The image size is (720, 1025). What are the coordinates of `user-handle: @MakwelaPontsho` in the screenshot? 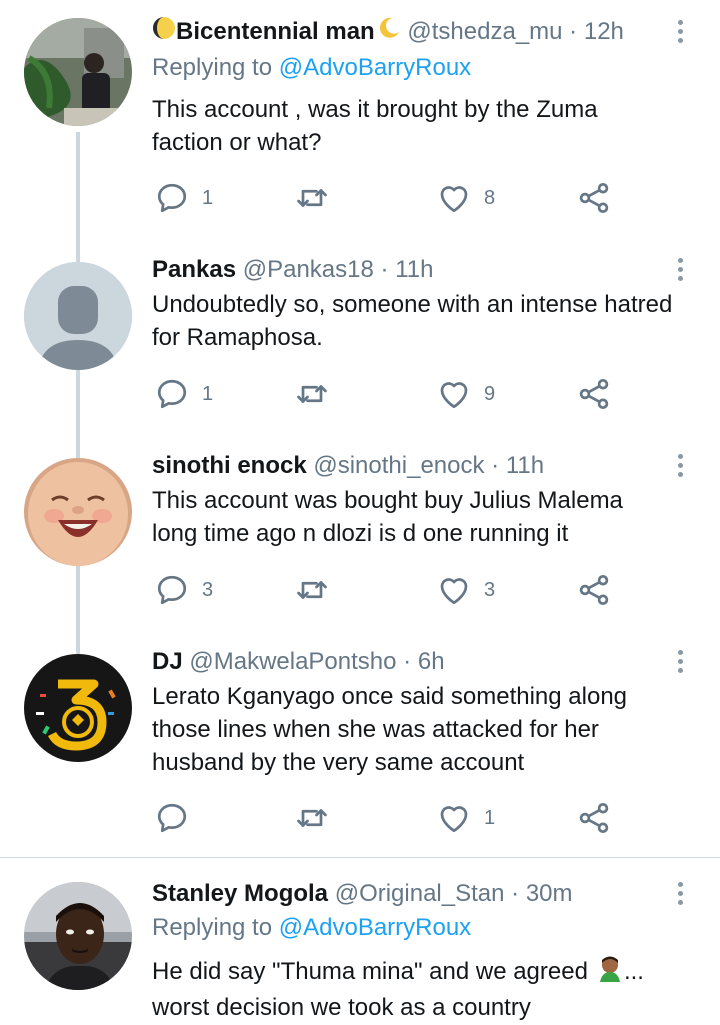 It's located at (292, 661).